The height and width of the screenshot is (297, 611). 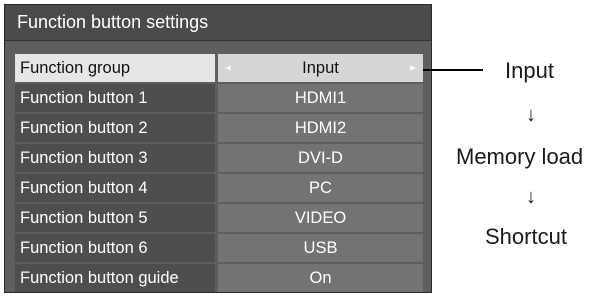 I want to click on arrow-right-icon: ▸, so click(x=413, y=68).